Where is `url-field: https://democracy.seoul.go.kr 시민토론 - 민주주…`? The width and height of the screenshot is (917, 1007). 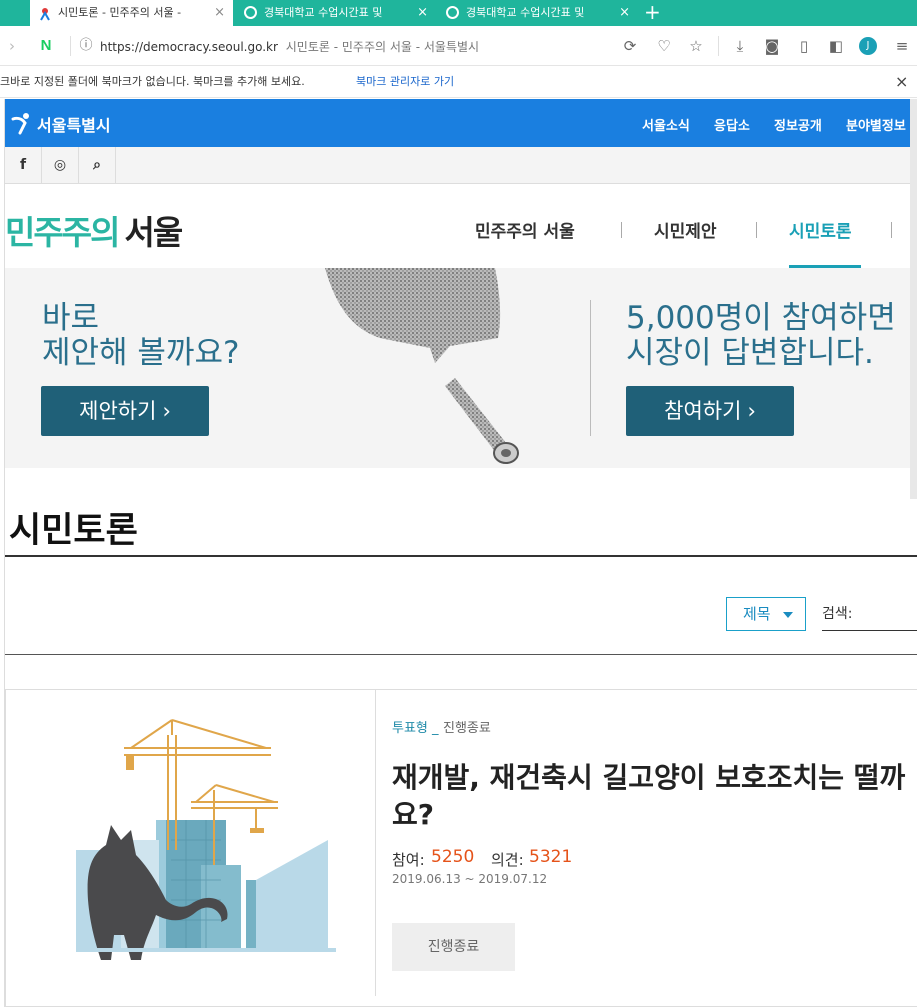 url-field: https://democracy.seoul.go.kr 시민토론 - 민주주… is located at coordinates (289, 46).